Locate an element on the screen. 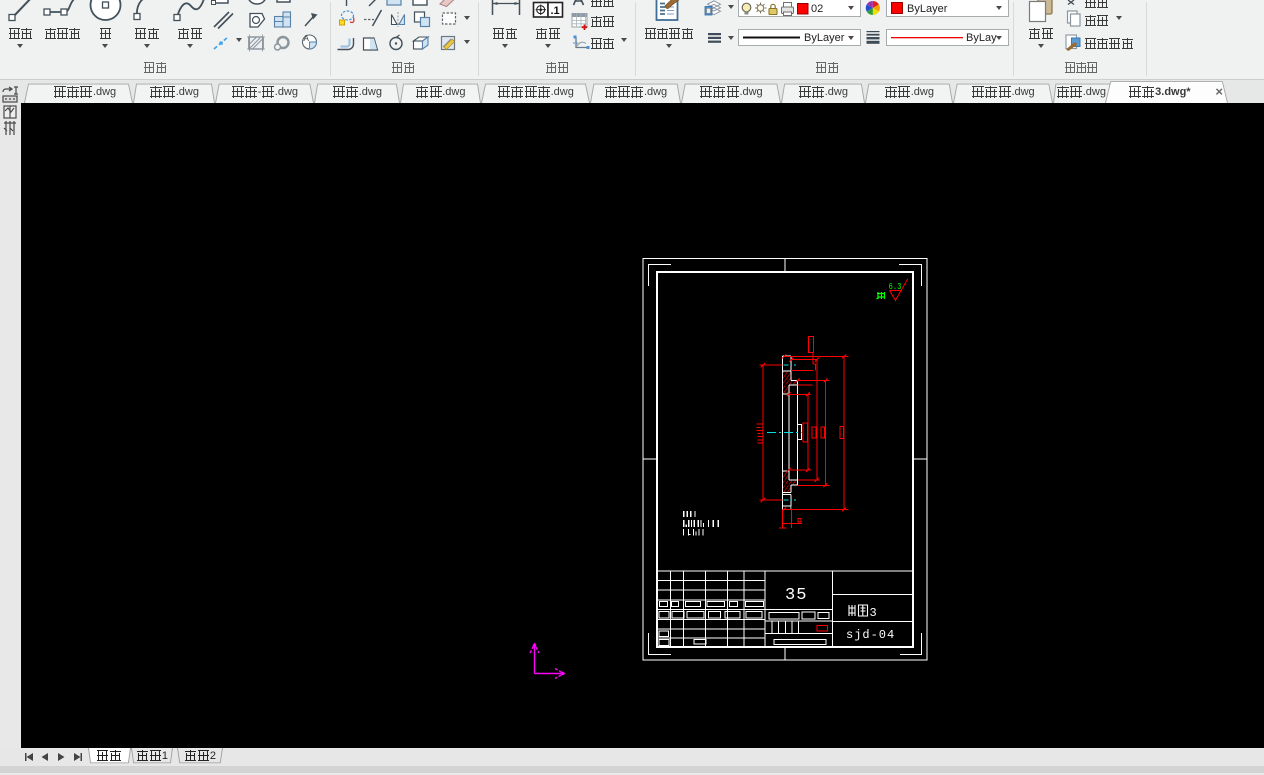  svg-text: 3 is located at coordinates (873, 613).